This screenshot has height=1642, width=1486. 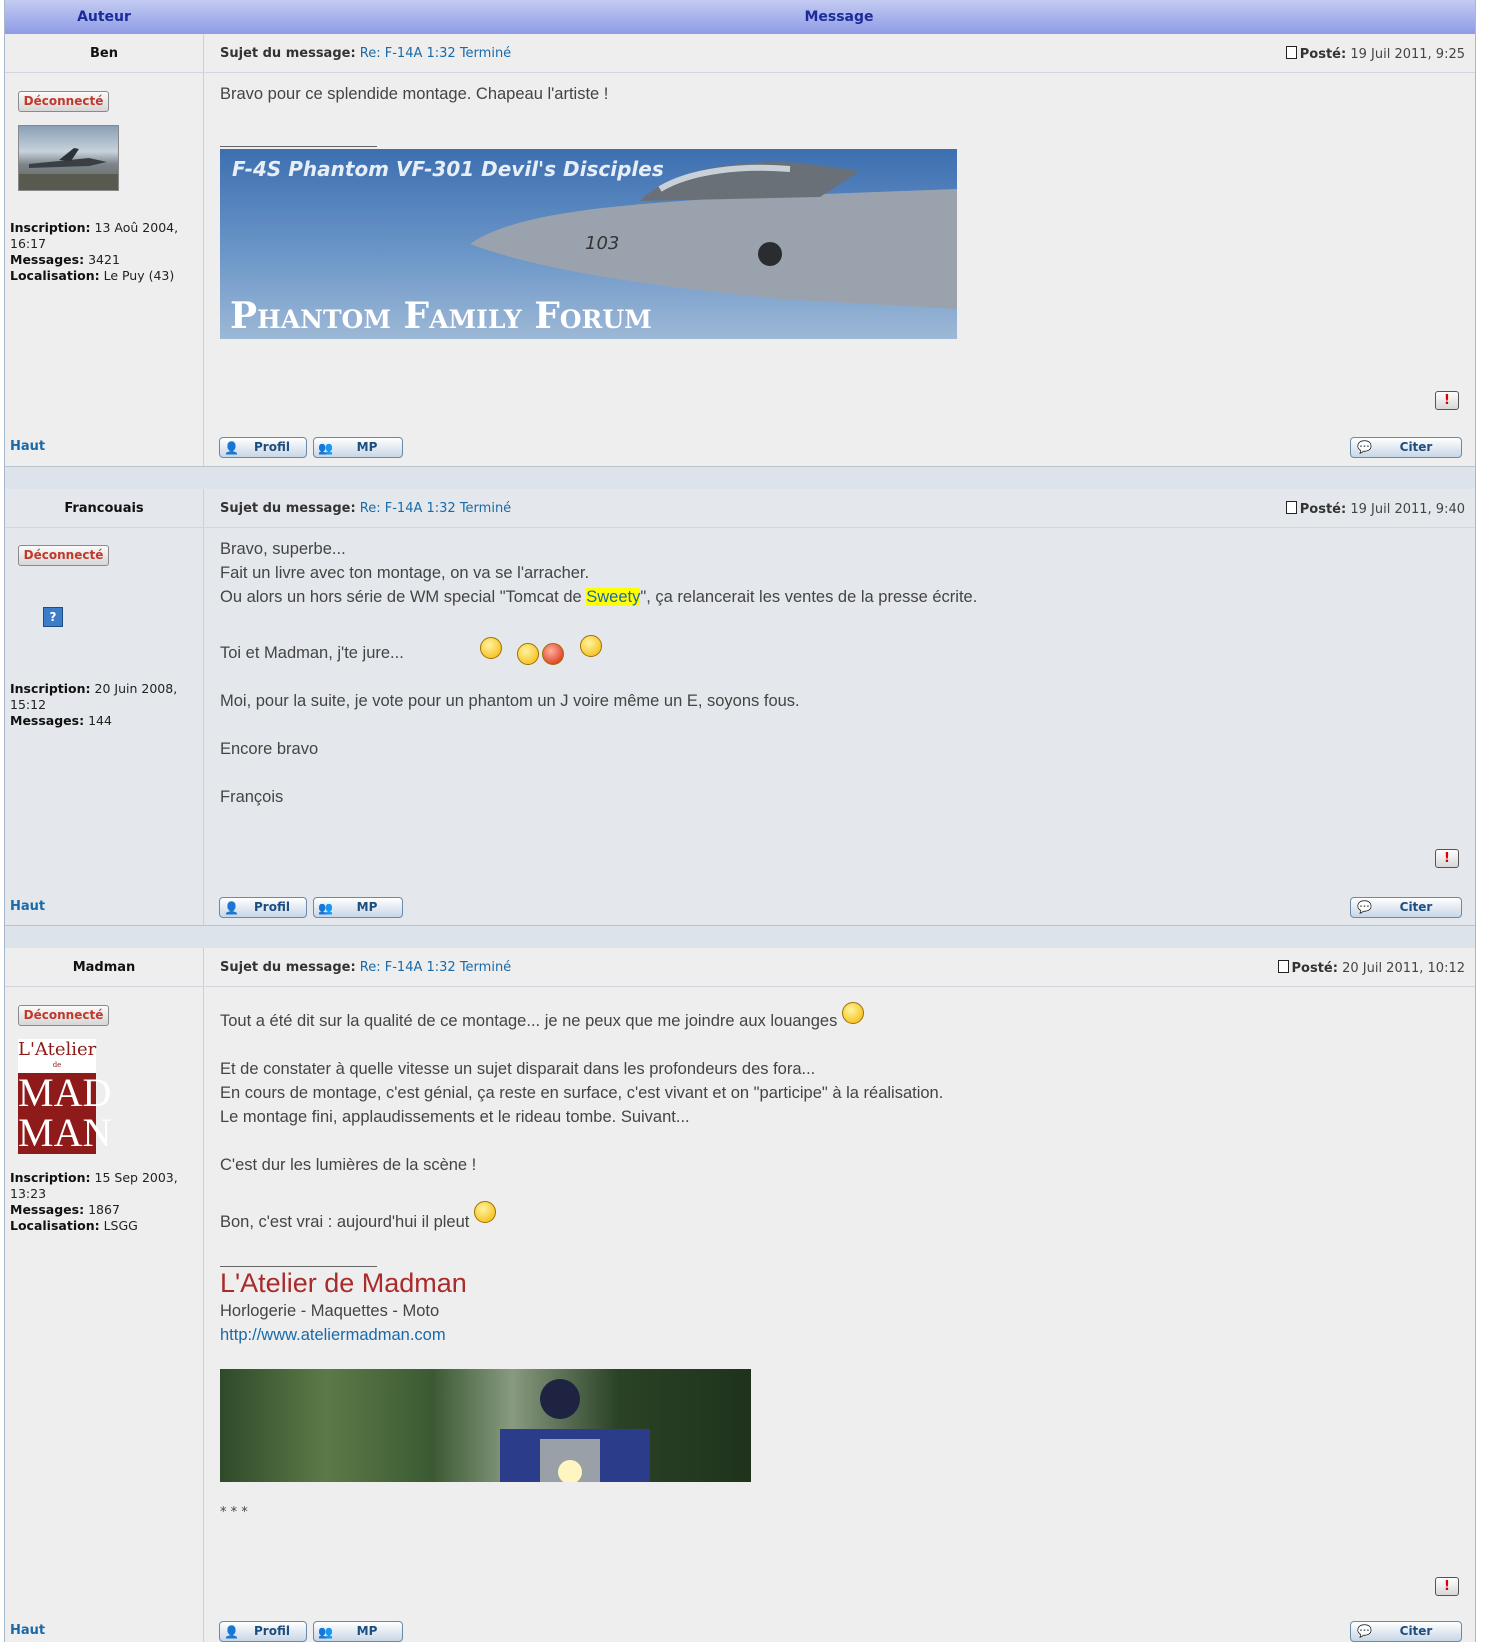 I want to click on post-separator, so click(x=740, y=937).